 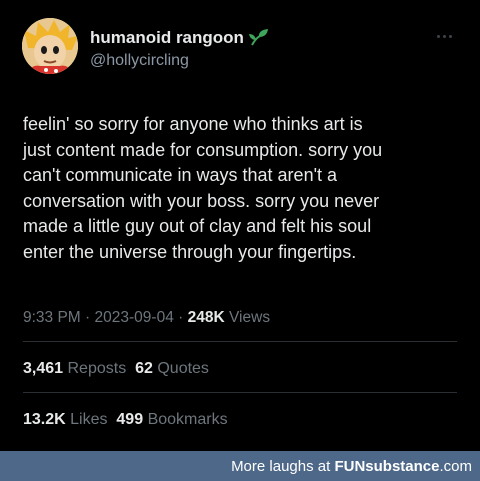 What do you see at coordinates (97, 368) in the screenshot?
I see `reposts-label: Reposts` at bounding box center [97, 368].